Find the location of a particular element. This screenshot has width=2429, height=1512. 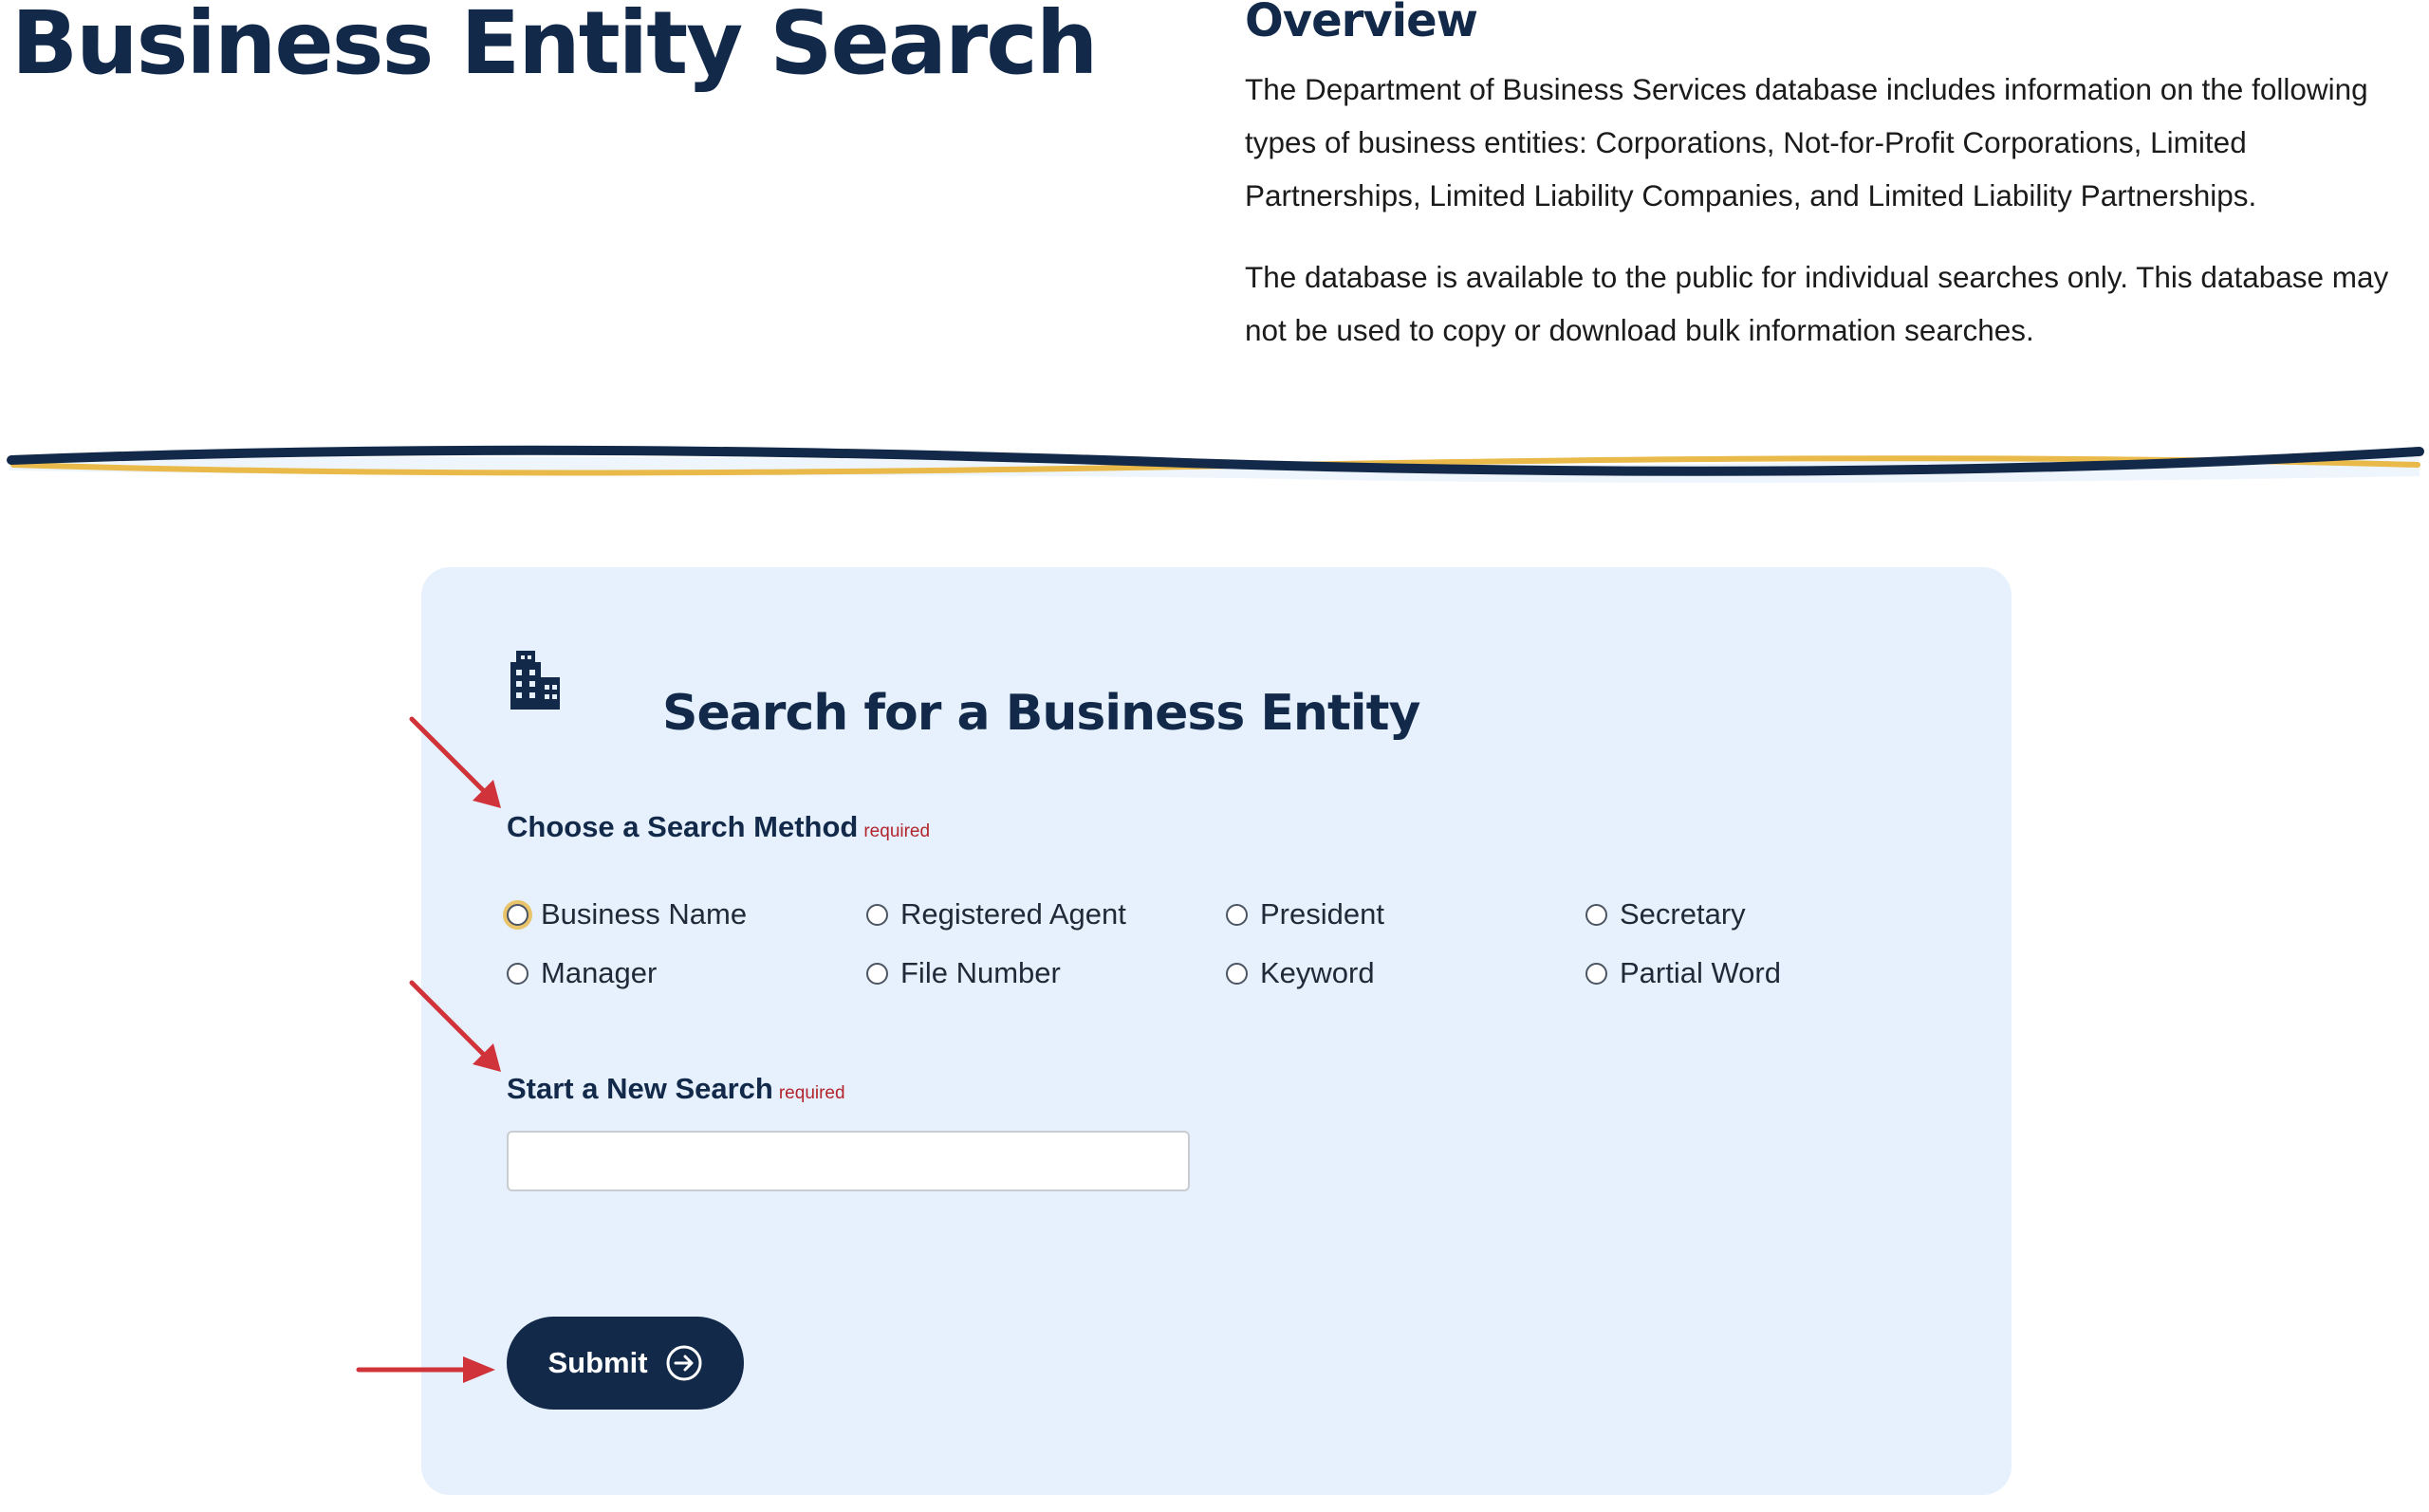

radio-label: Keyword is located at coordinates (1317, 972).